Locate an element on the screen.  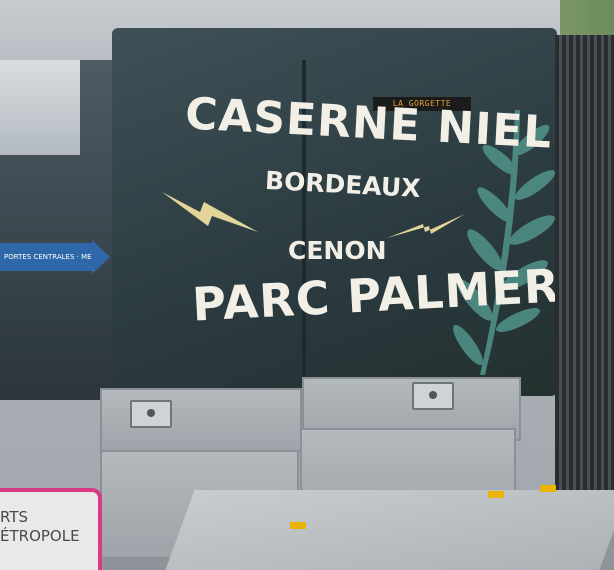
arrow-right-icon is located at coordinates (101, 257).